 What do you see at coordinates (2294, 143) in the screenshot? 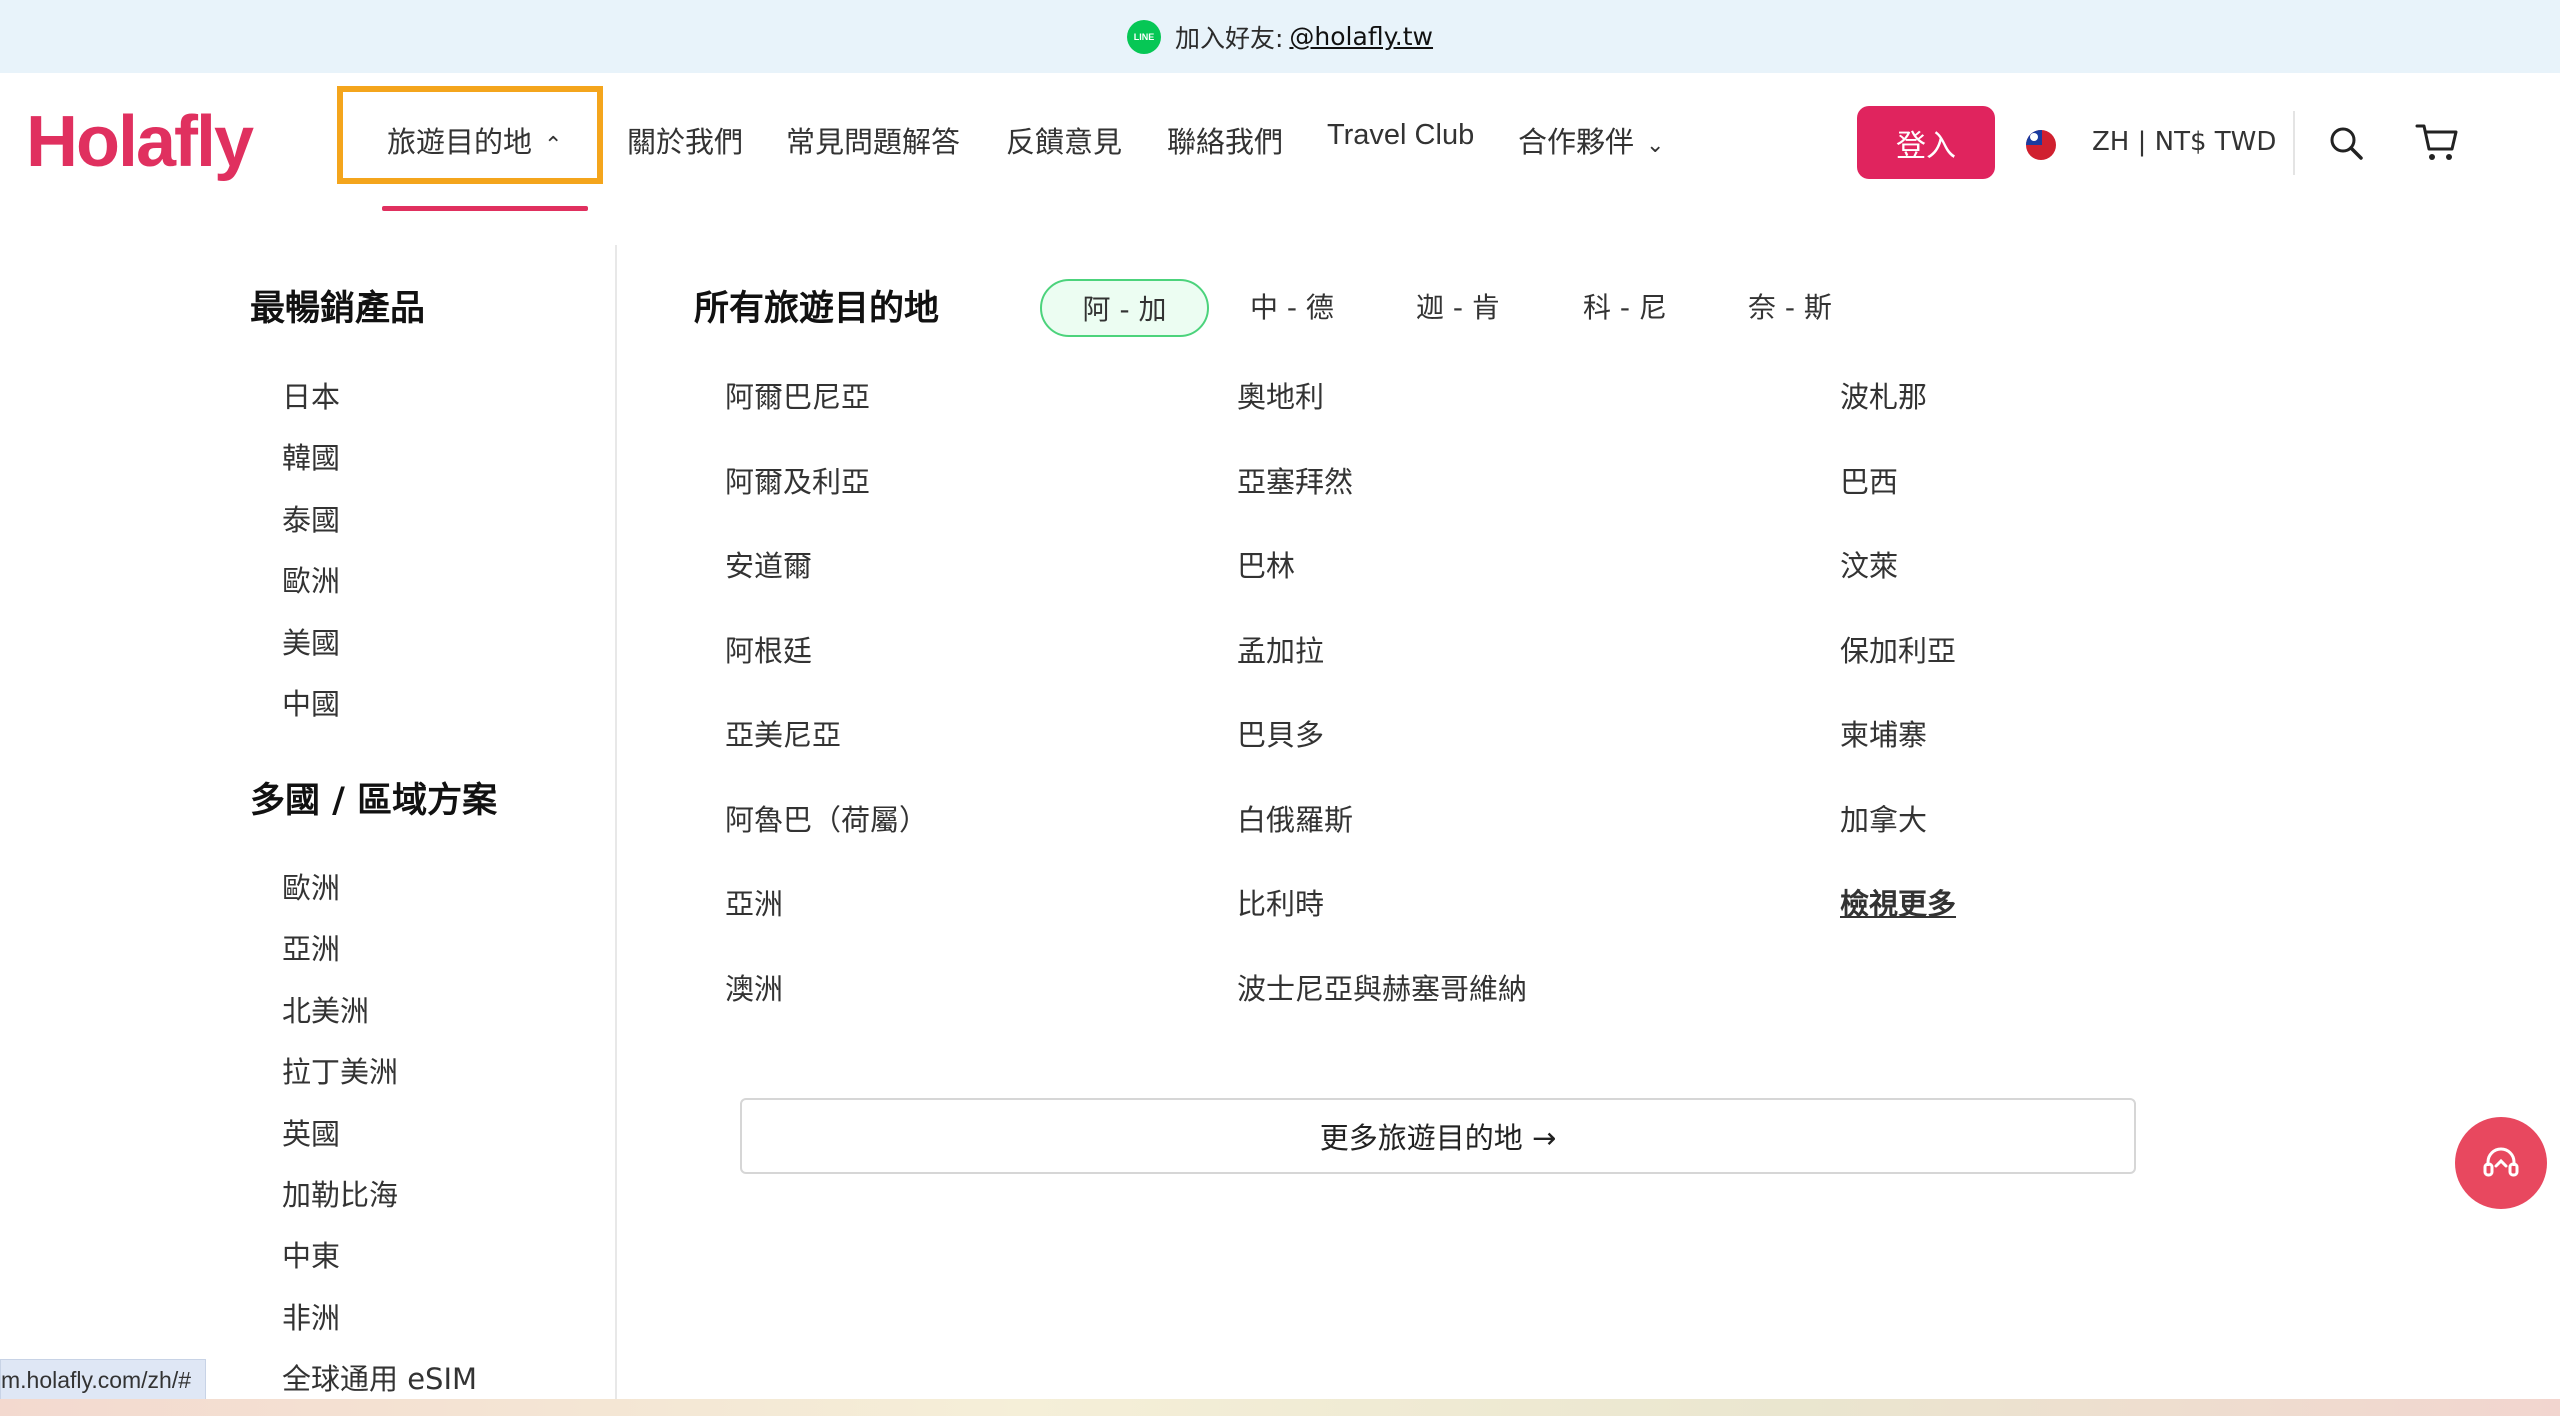
I see `header-divider` at bounding box center [2294, 143].